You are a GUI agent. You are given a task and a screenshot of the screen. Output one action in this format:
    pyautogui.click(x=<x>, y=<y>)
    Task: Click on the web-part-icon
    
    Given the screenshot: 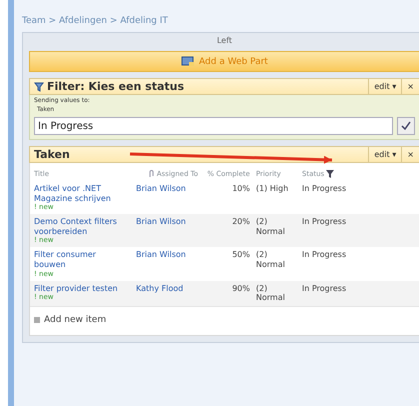 What is the action you would take?
    pyautogui.click(x=188, y=61)
    